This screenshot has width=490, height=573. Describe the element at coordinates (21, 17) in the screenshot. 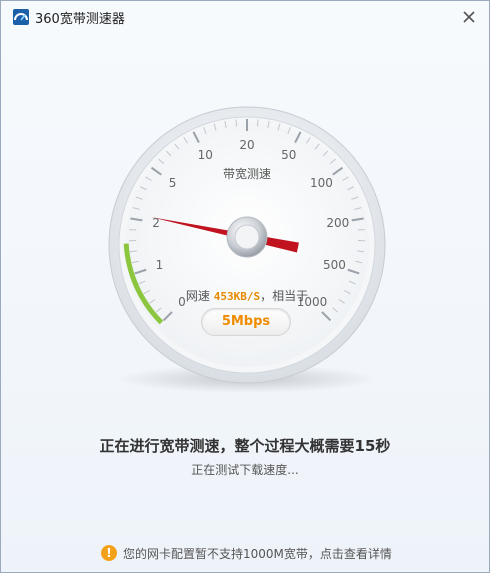

I see `360-speedtest-logo-icon` at that location.